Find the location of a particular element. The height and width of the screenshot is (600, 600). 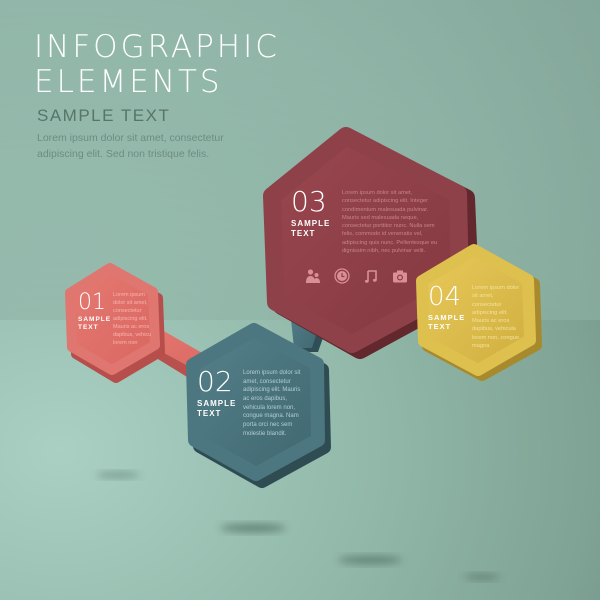

step-02: 02 SAMPLE TEXT is located at coordinates (216, 393).